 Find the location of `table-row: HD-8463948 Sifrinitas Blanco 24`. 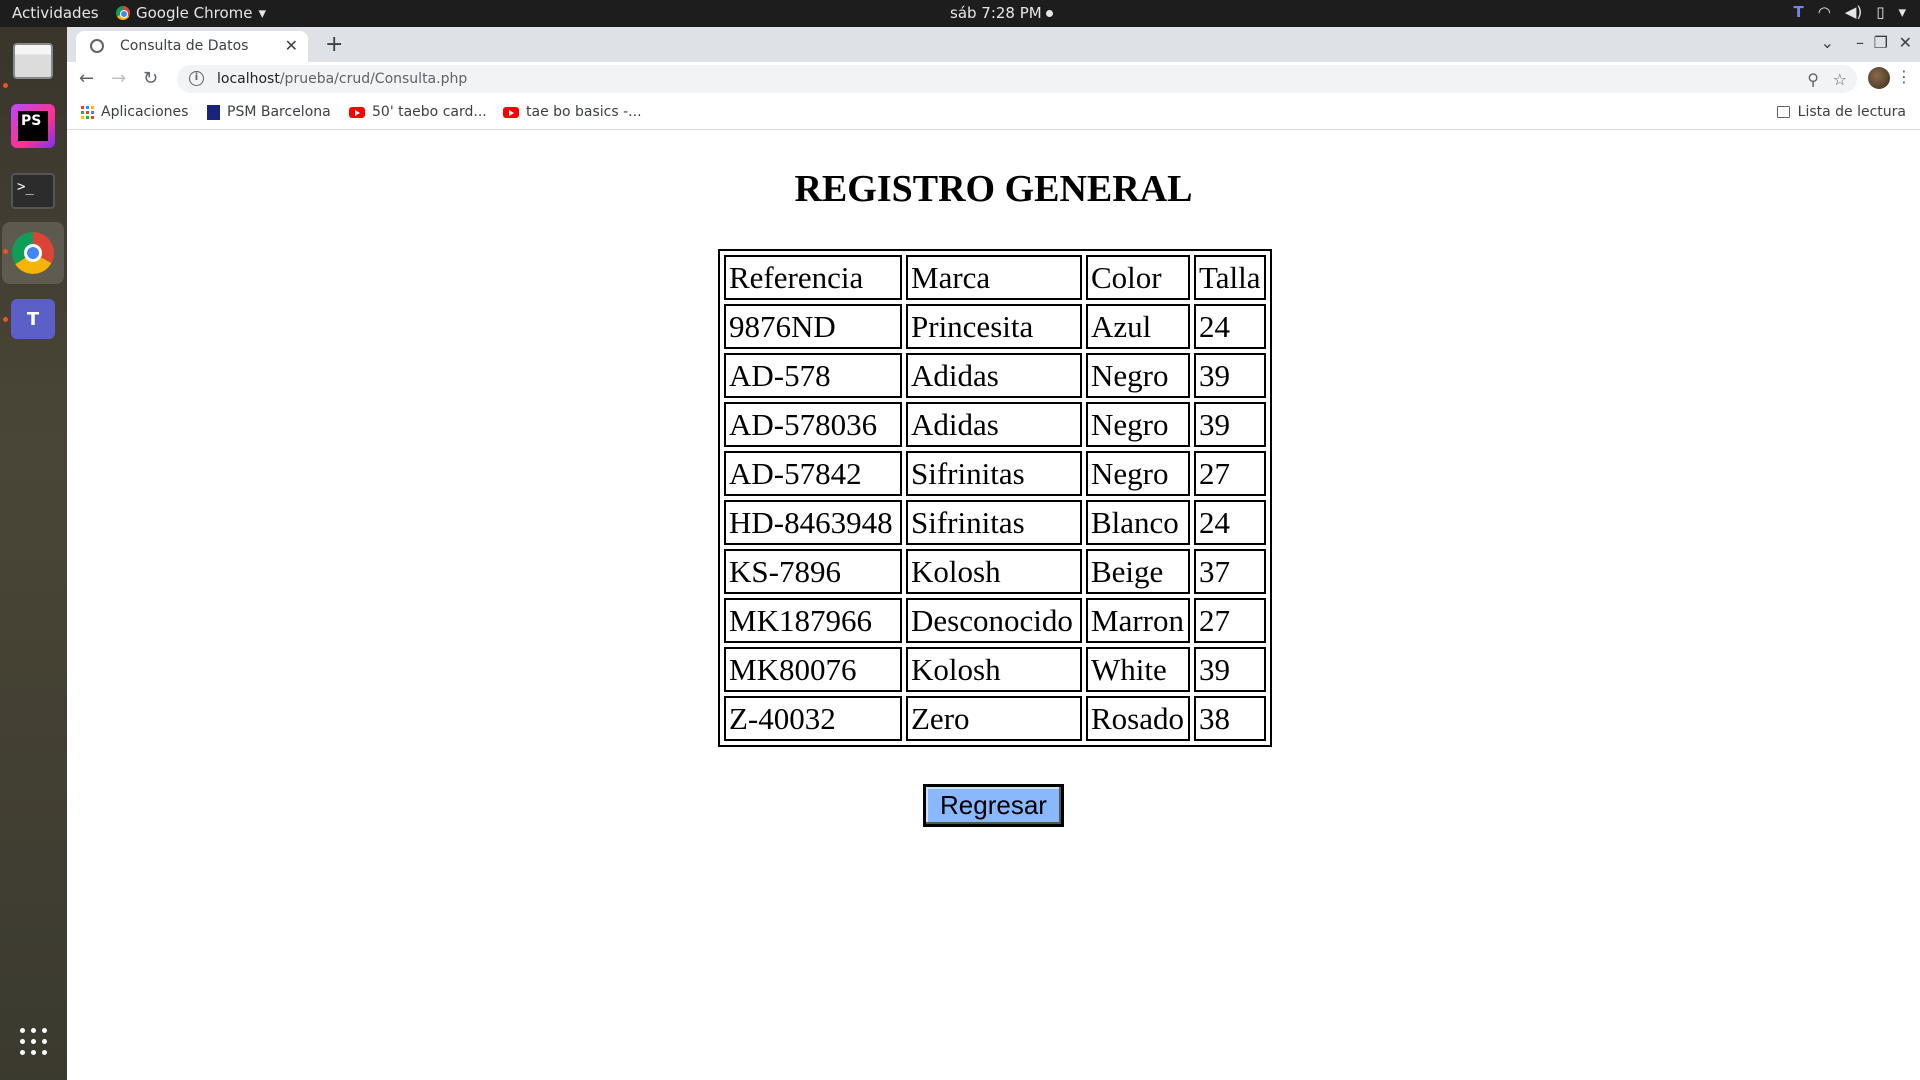

table-row: HD-8463948 Sifrinitas Blanco 24 is located at coordinates (995, 522).